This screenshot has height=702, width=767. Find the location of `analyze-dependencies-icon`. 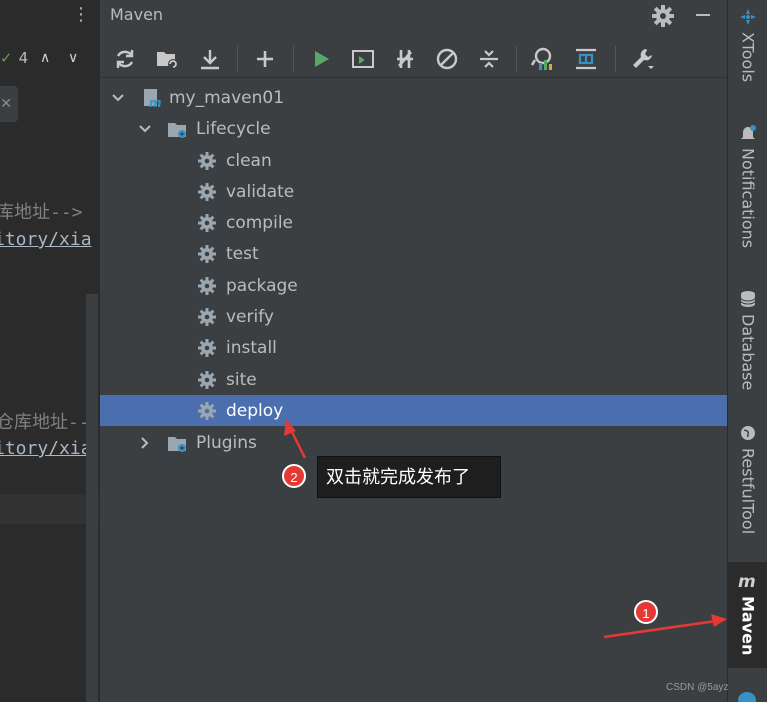

analyze-dependencies-icon is located at coordinates (543, 59).